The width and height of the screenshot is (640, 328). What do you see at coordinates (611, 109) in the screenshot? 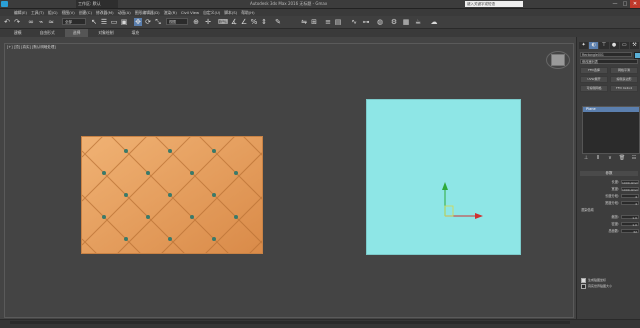
I see `stack-item-plane: Plane` at bounding box center [611, 109].